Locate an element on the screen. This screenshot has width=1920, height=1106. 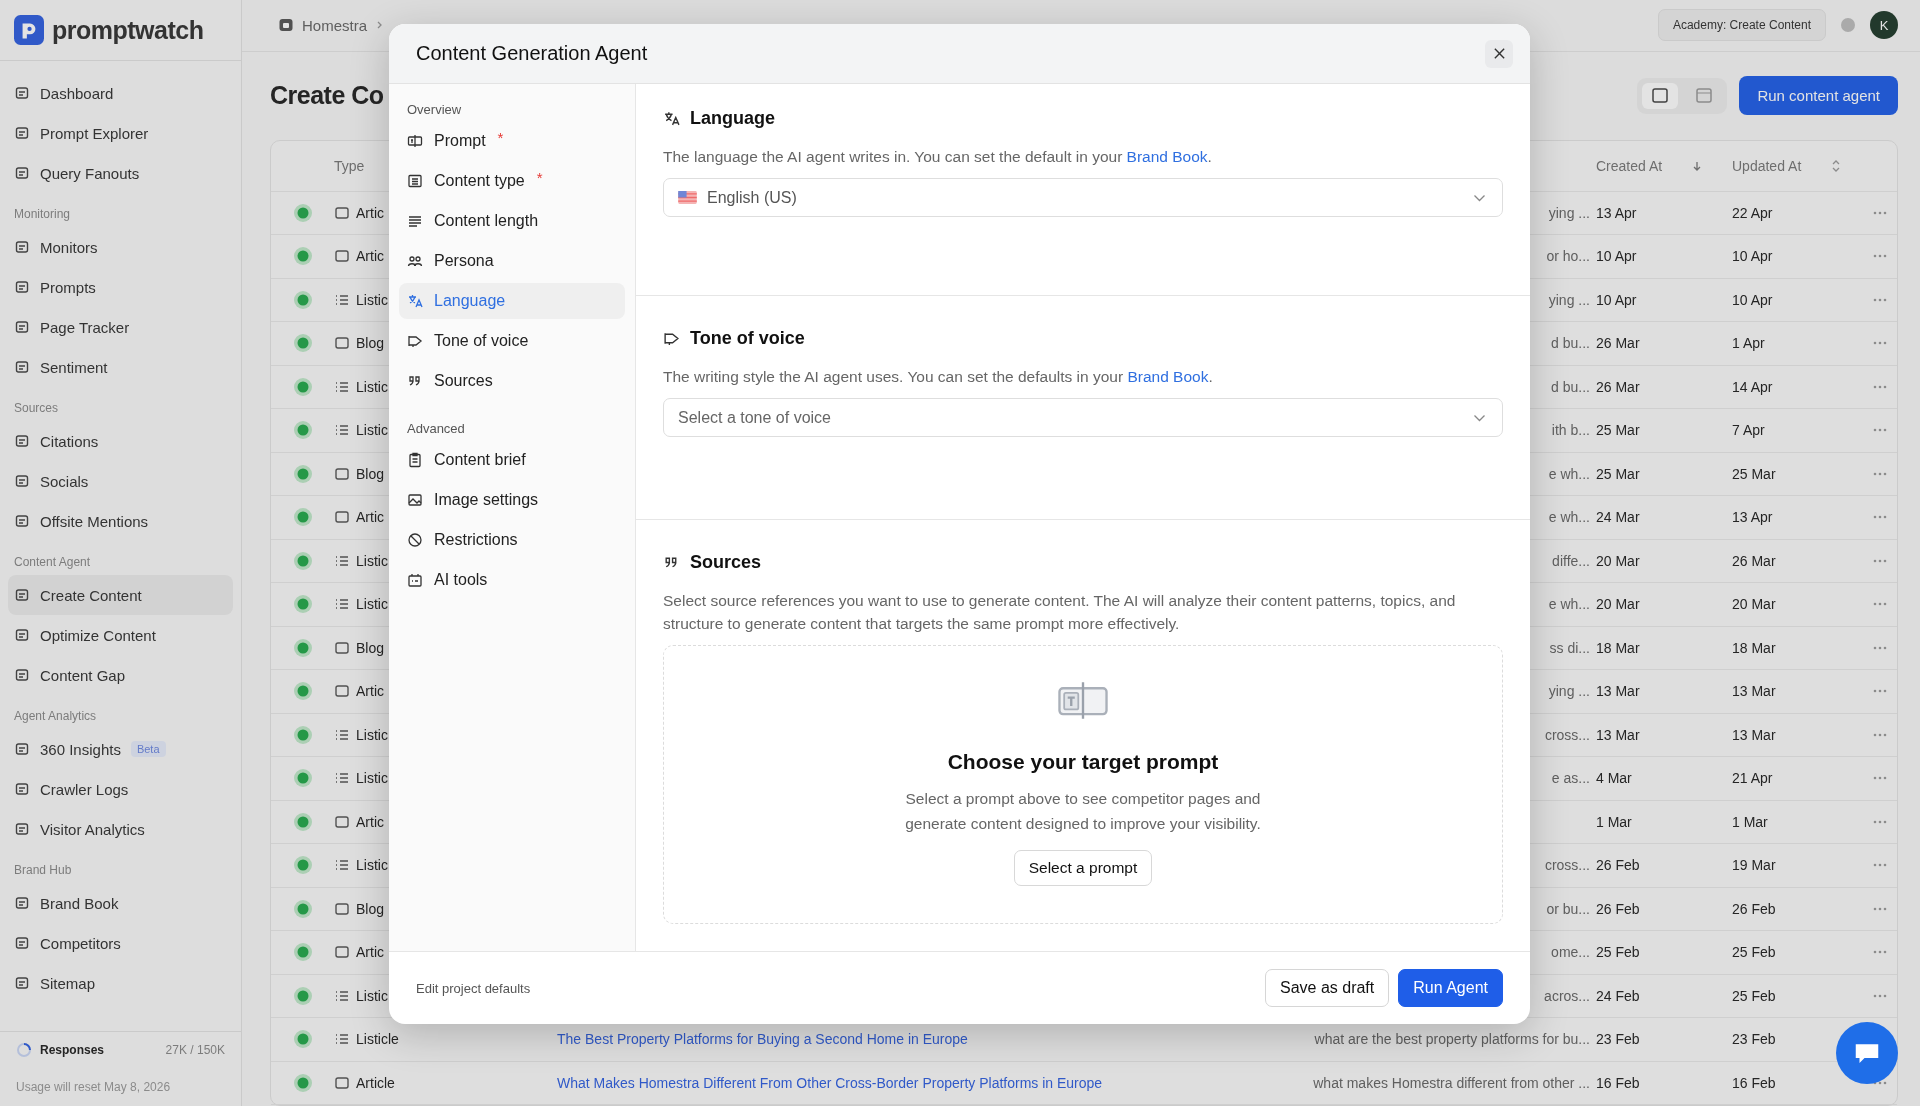
nav-item: Tone of voice is located at coordinates (512, 341).